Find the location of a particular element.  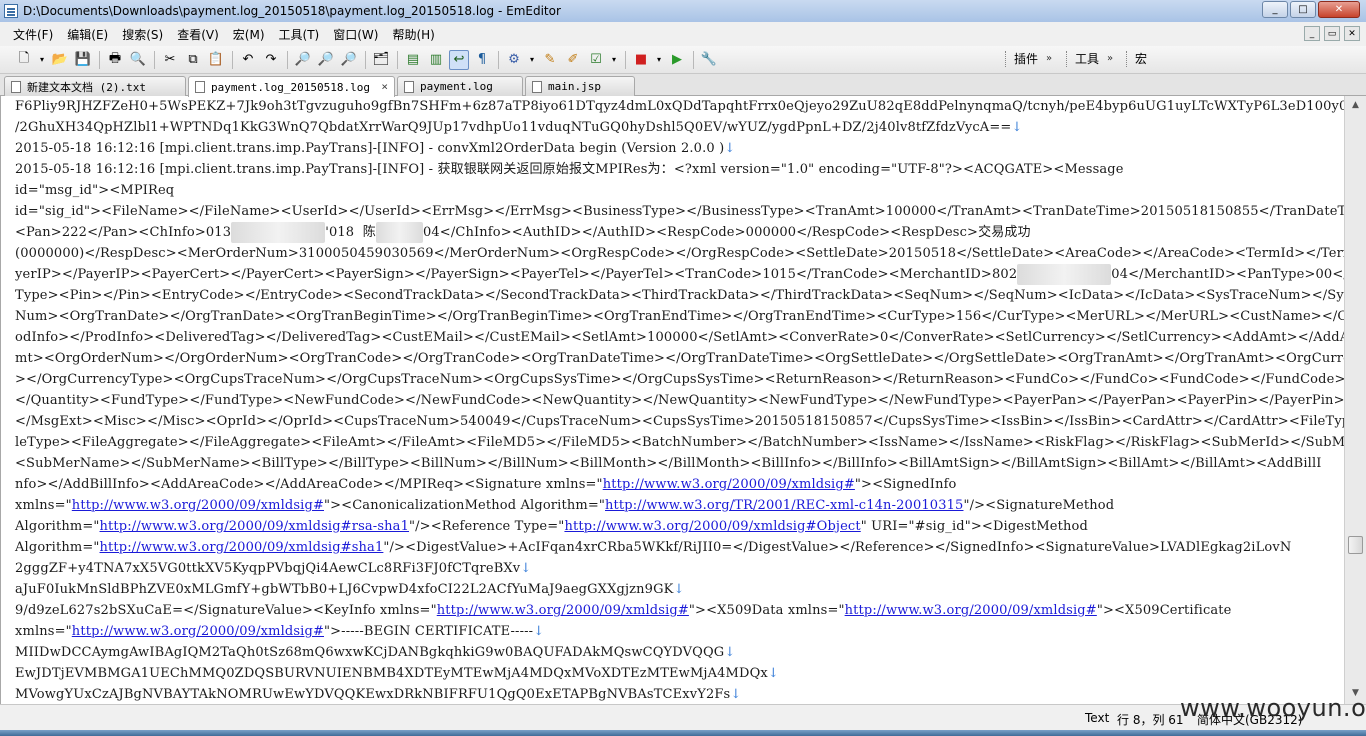

menu-edit: 编辑(E) is located at coordinates (87, 34).